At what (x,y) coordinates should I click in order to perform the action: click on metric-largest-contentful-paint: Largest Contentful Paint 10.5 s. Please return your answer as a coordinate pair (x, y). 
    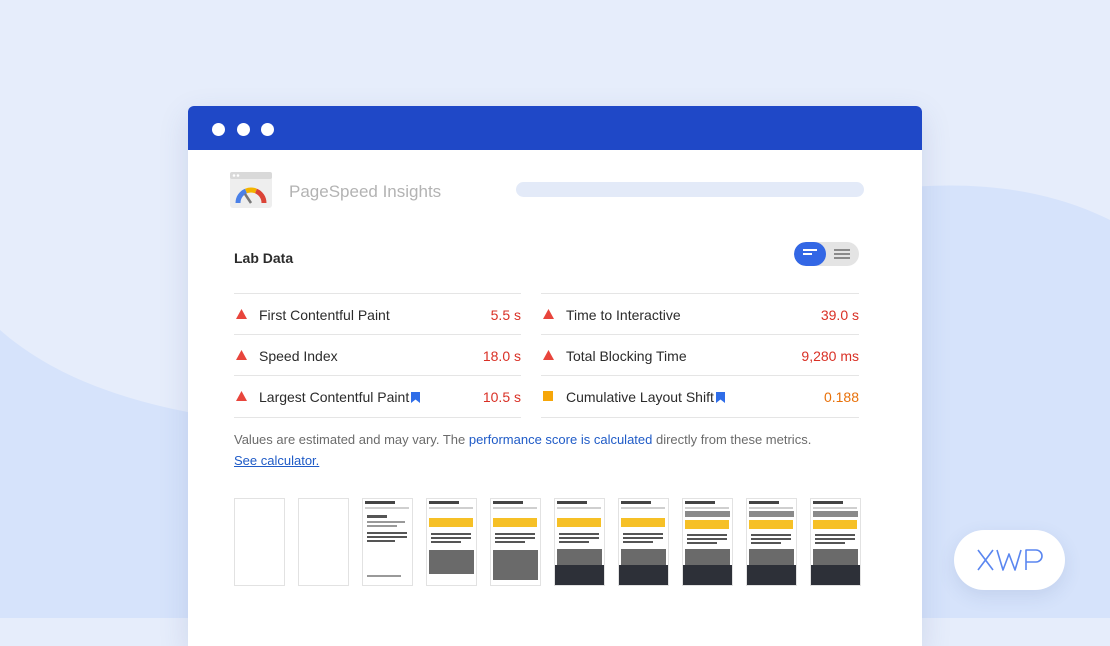
    Looking at the image, I should click on (377, 396).